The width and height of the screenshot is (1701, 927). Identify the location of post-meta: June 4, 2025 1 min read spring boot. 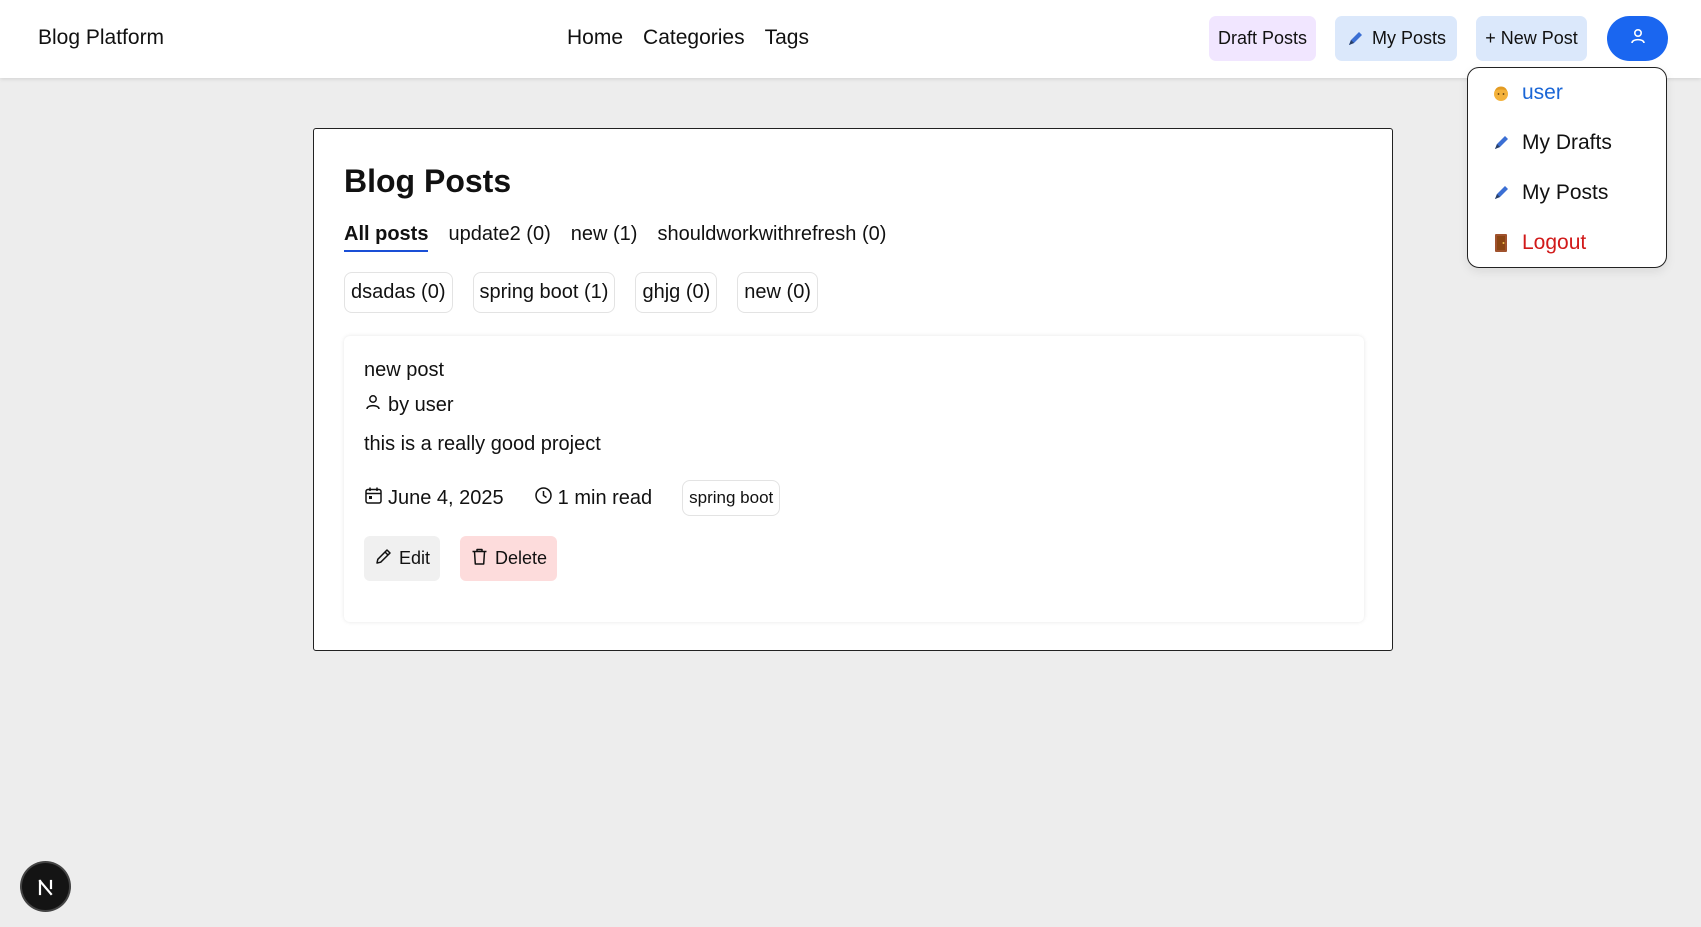
(572, 498).